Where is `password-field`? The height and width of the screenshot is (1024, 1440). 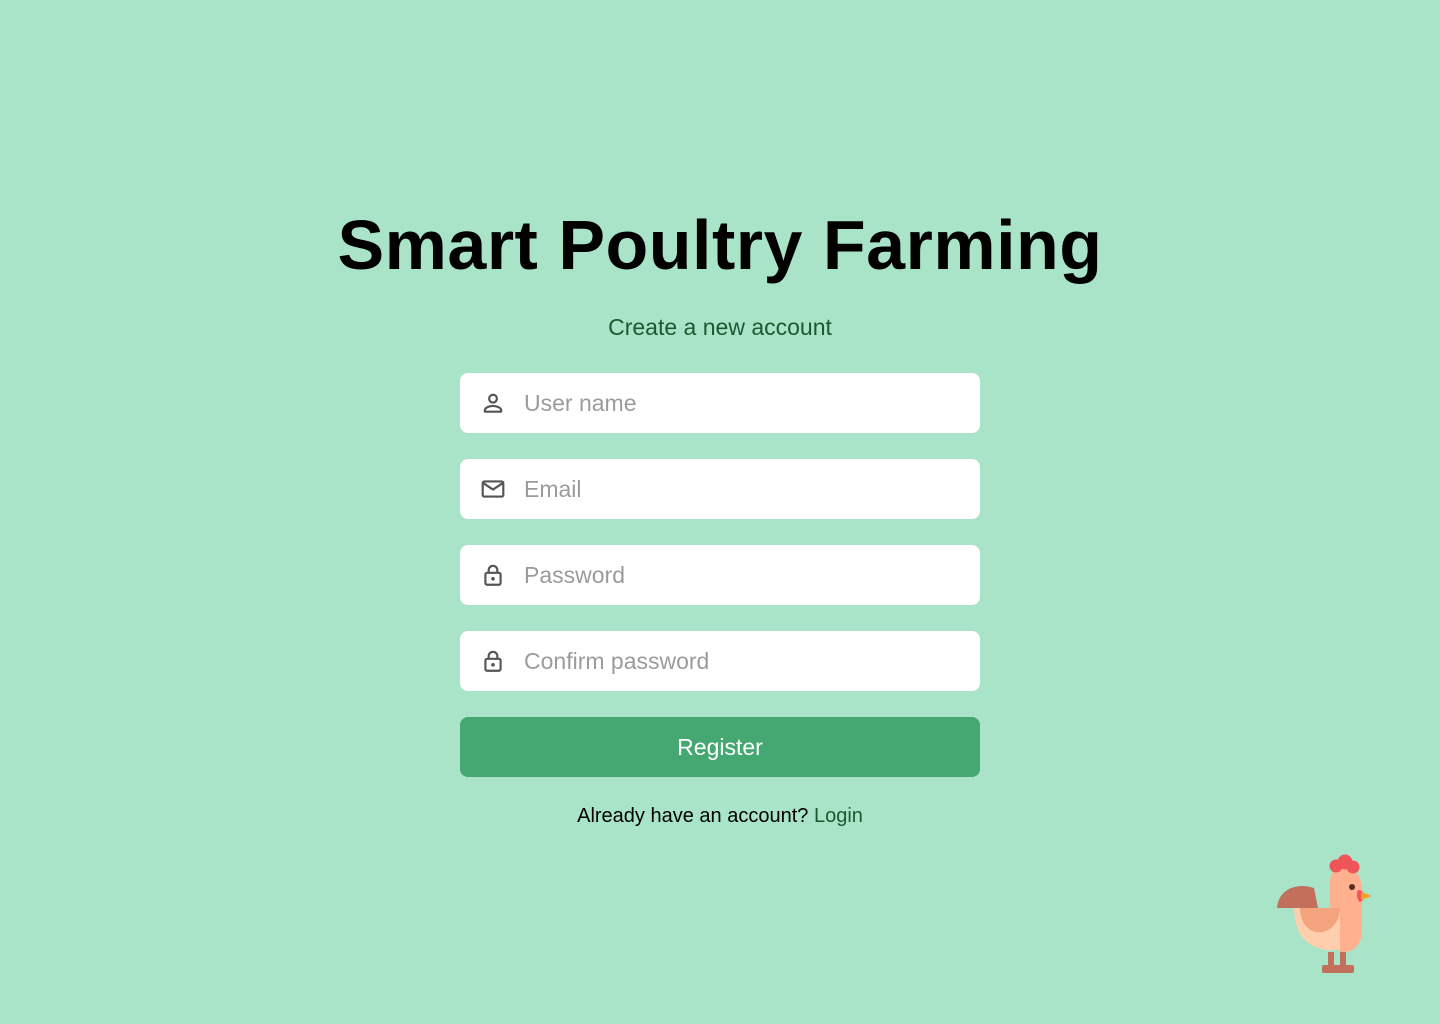
password-field is located at coordinates (720, 575).